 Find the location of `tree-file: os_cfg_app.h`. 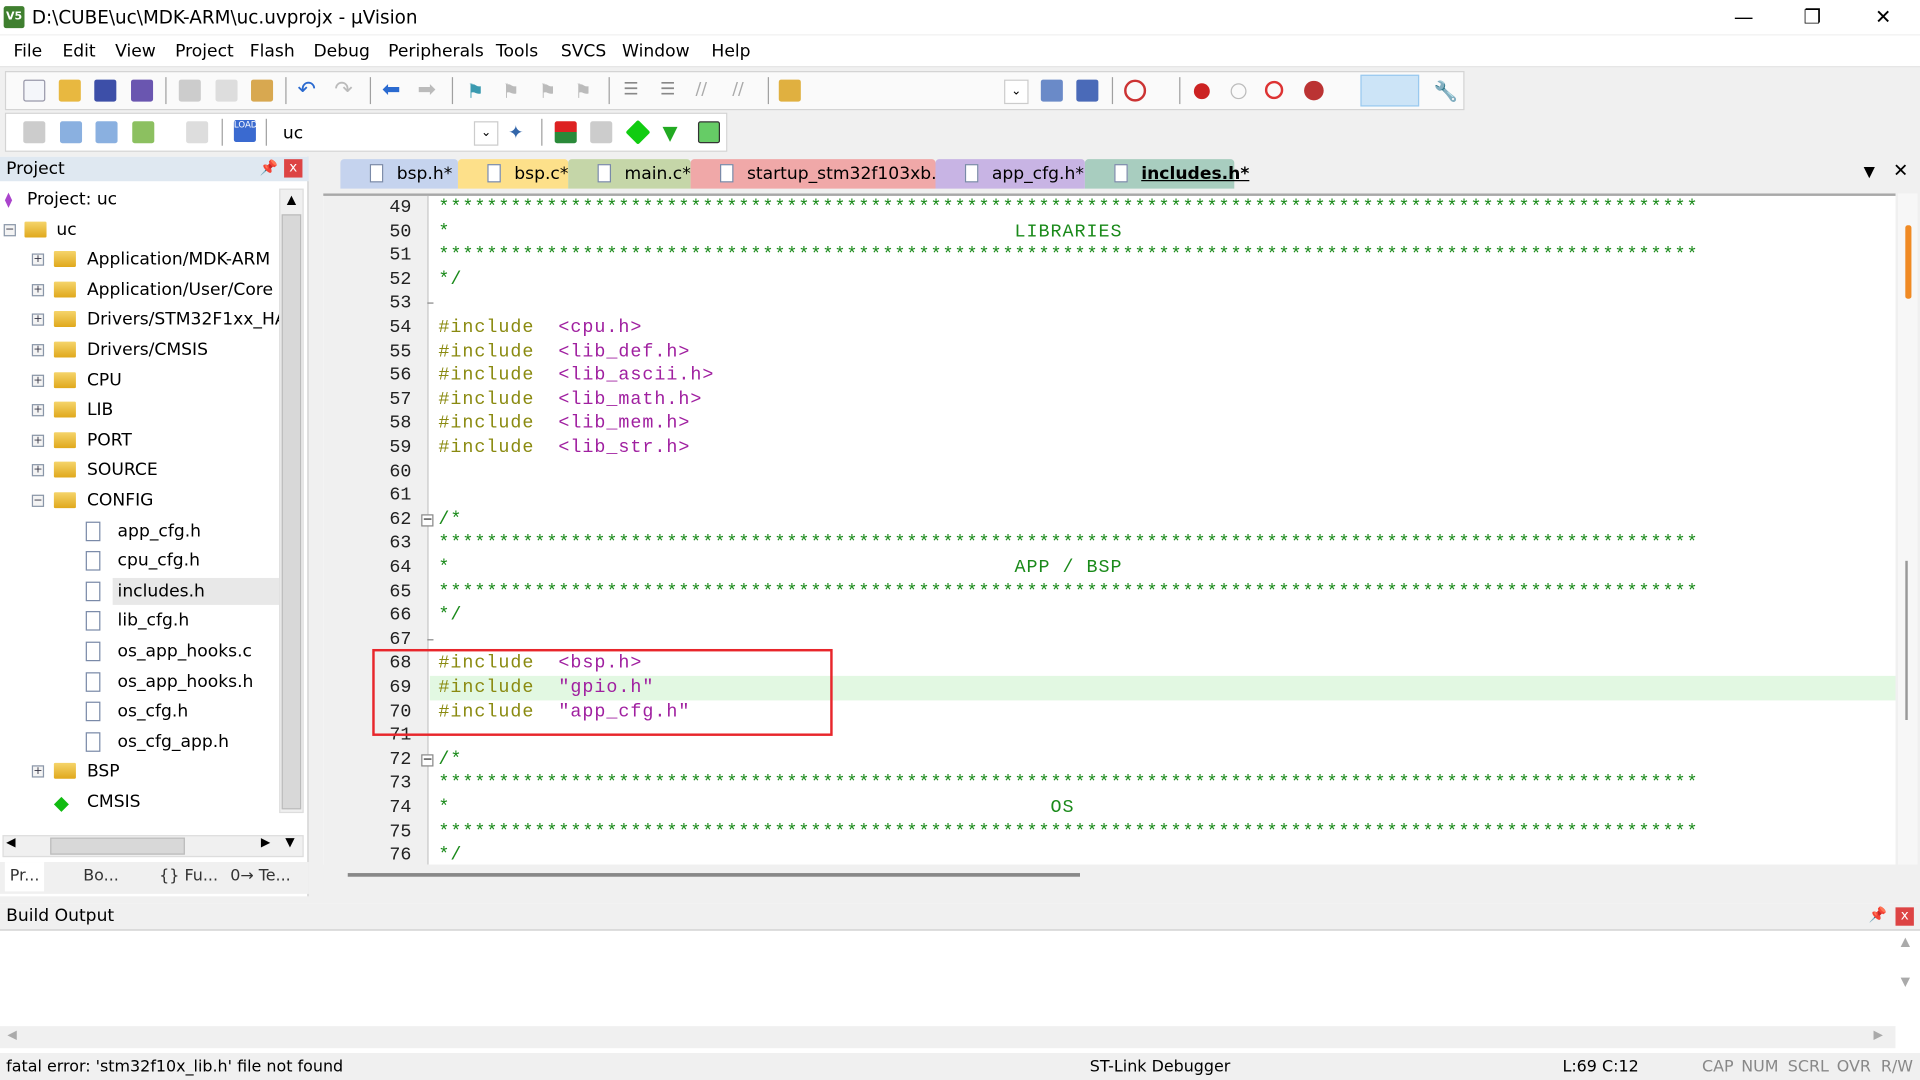

tree-file: os_cfg_app.h is located at coordinates (173, 741).